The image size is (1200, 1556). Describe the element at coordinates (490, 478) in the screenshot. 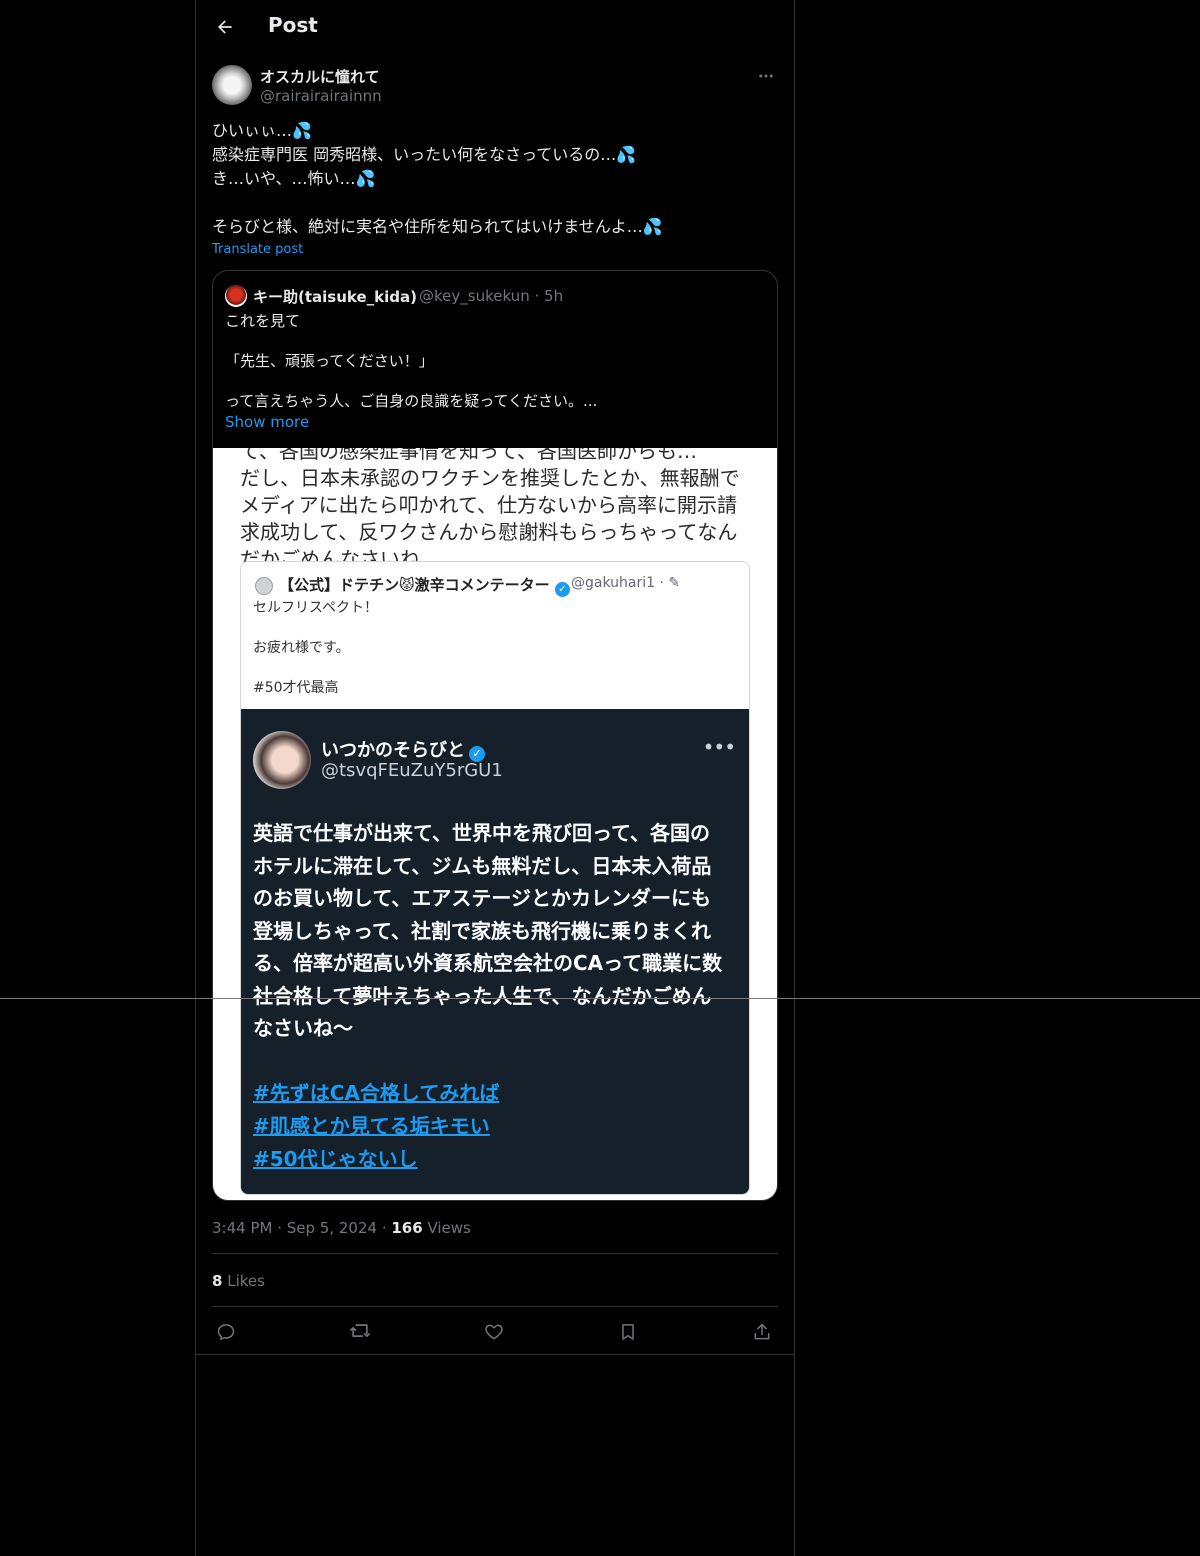

I see `image-text-line: だし、日本未承認のワクチンを推奨したとか、無報酬で` at that location.